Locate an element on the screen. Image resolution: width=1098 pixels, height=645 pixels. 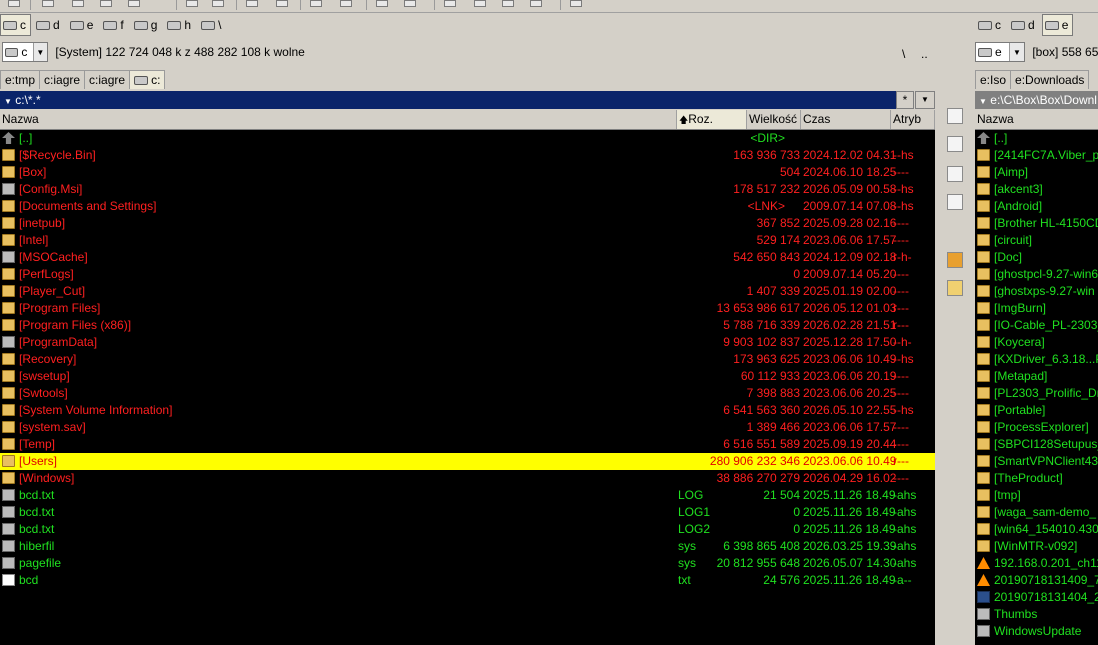
forward-icon is located at coordinates (282, 3).